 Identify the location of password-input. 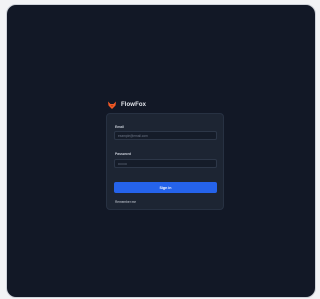
(165, 163).